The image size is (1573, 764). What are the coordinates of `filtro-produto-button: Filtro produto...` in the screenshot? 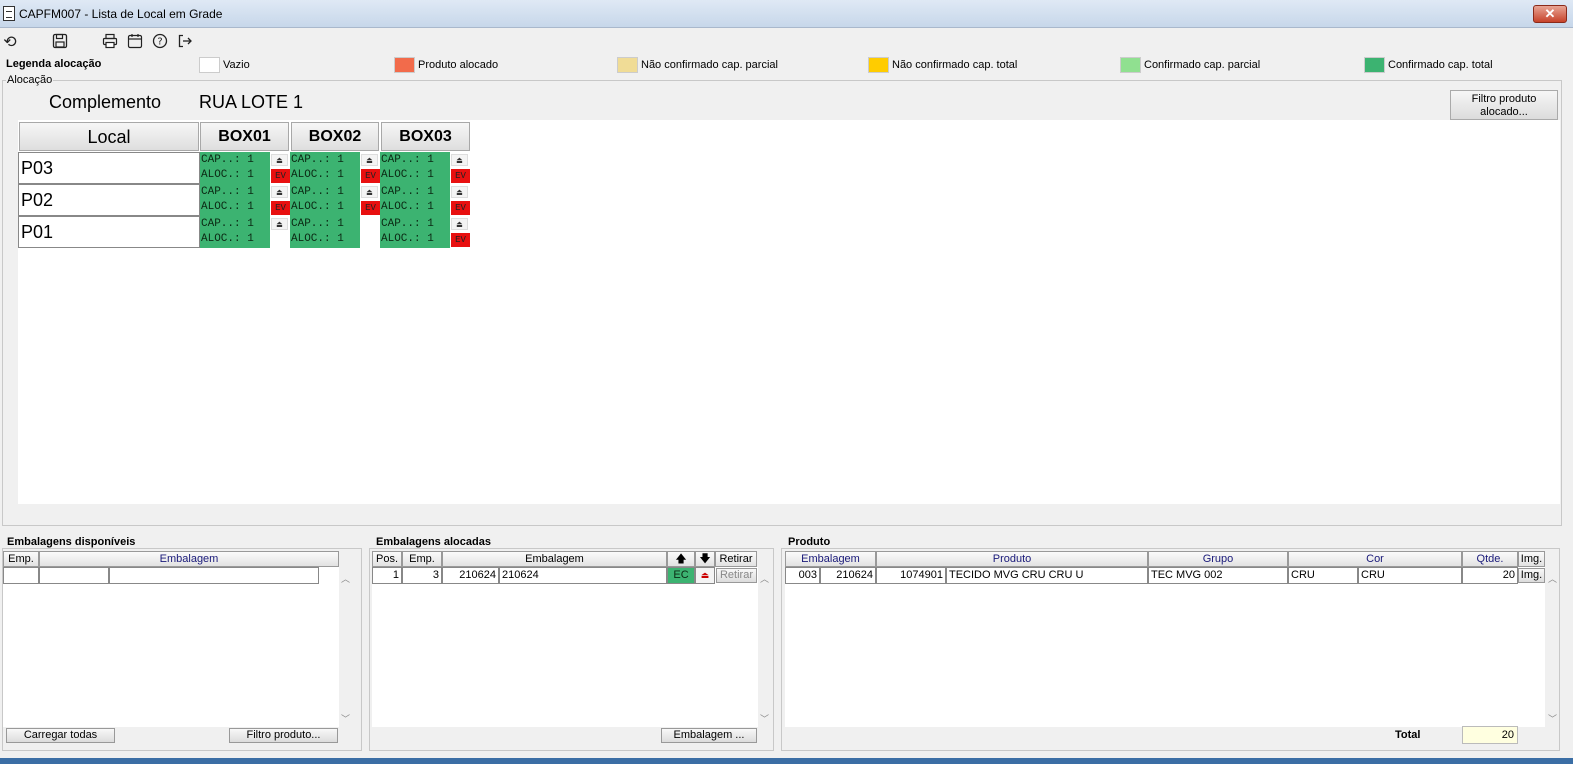 It's located at (283, 735).